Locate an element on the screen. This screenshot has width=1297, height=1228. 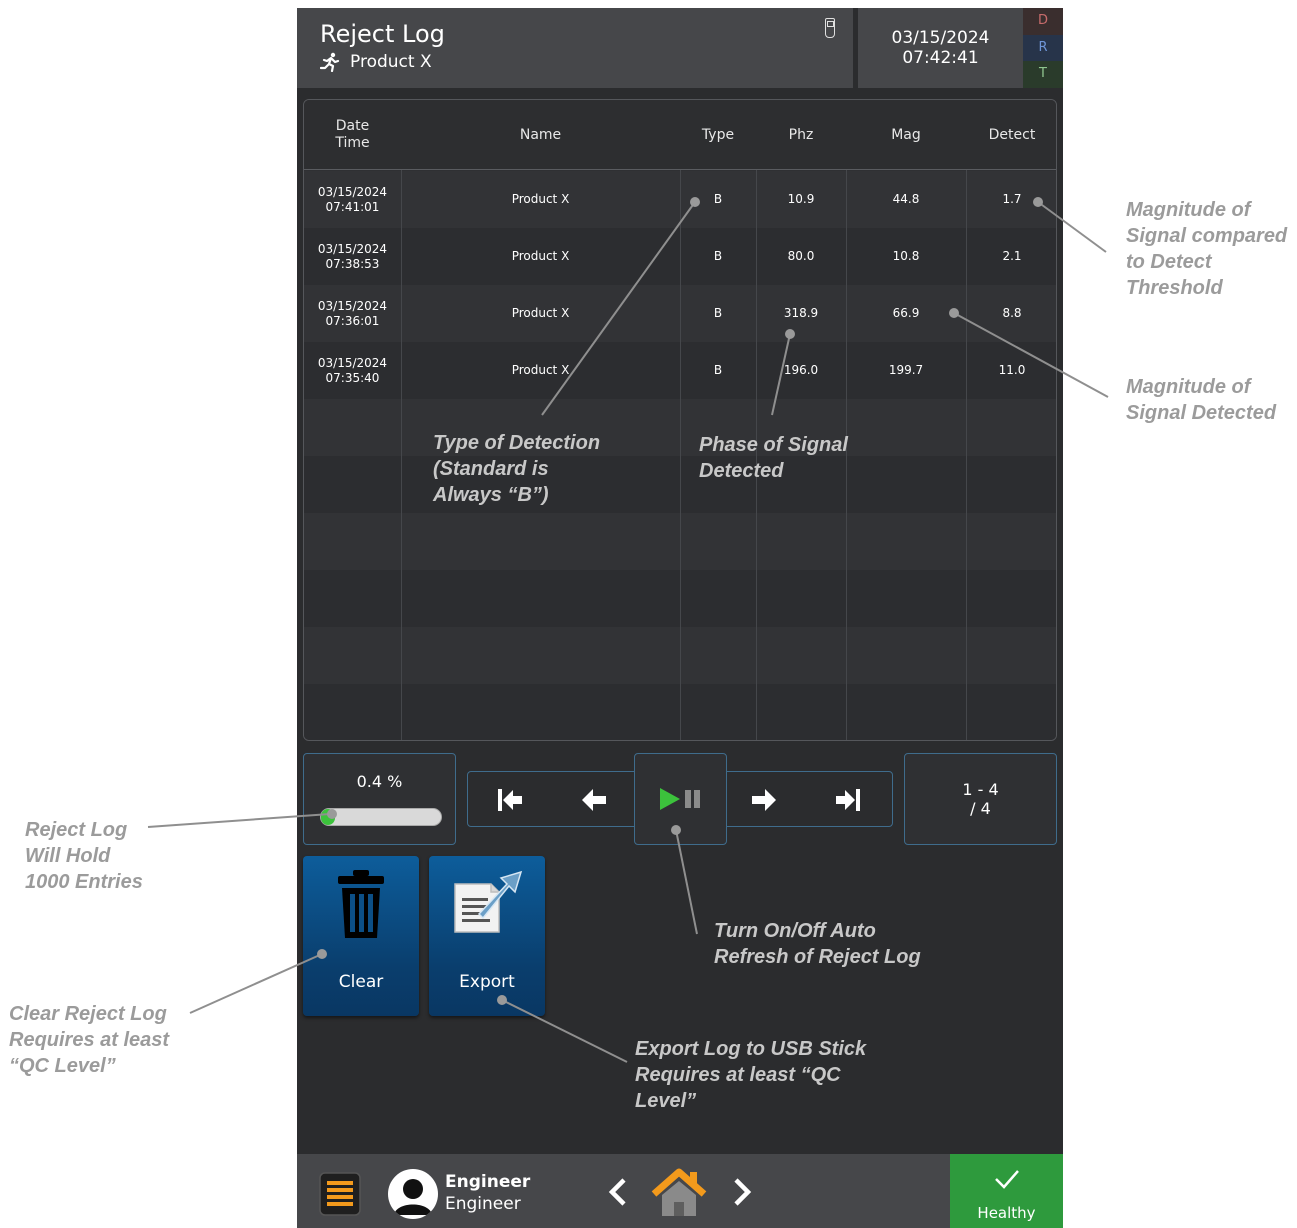
column-header-detect: Detect is located at coordinates (1011, 135).